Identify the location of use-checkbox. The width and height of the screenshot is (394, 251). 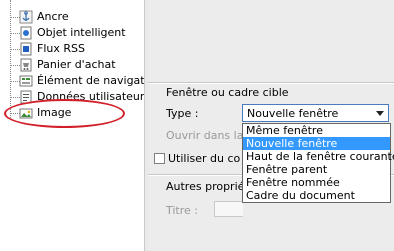
(159, 158).